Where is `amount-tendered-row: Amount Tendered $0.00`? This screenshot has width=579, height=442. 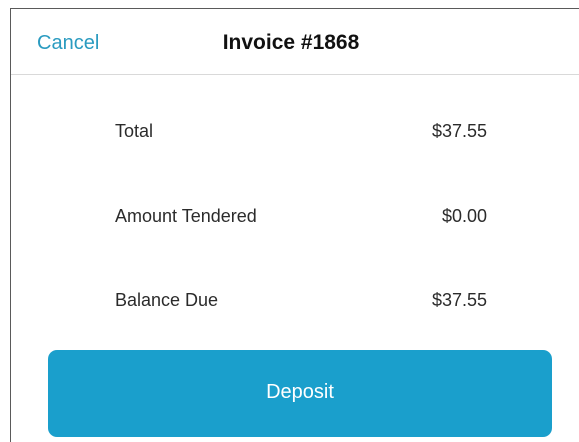
amount-tendered-row: Amount Tendered $0.00 is located at coordinates (301, 216).